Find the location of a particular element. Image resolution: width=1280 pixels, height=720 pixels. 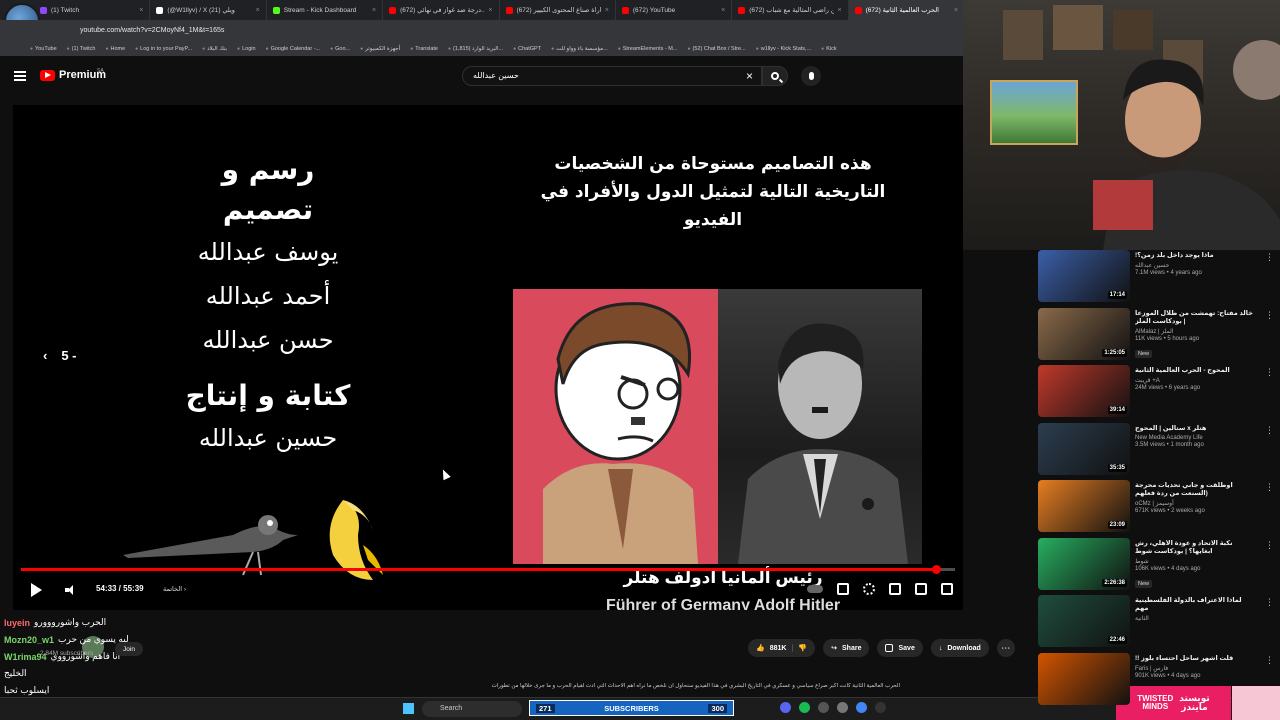

browser-tab: (672) مباراة صناع المحتوى الكبيير... × is located at coordinates (558, 10).